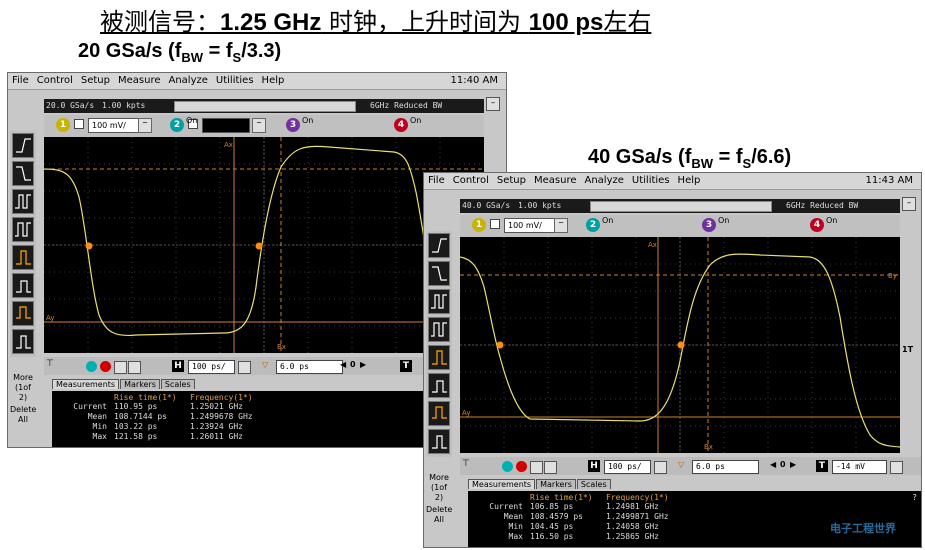 The image size is (925, 550). What do you see at coordinates (91, 366) in the screenshot?
I see `run-icon` at bounding box center [91, 366].